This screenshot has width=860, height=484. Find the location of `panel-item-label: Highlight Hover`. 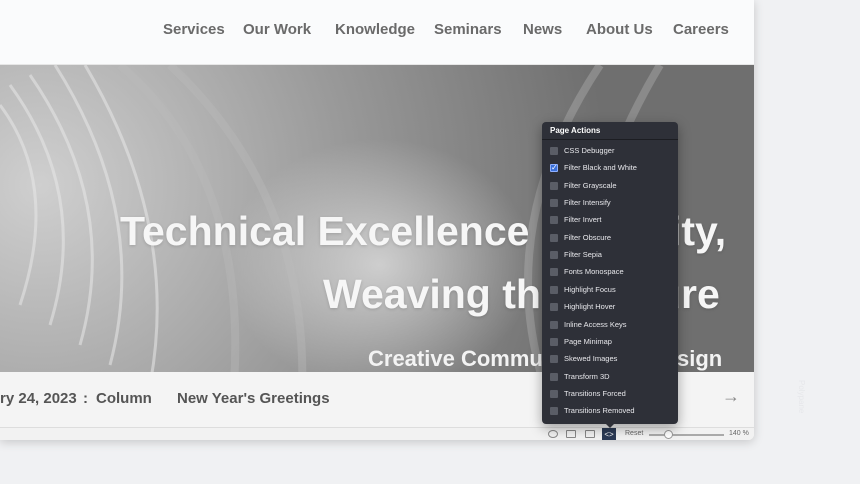

panel-item-label: Highlight Hover is located at coordinates (590, 307).